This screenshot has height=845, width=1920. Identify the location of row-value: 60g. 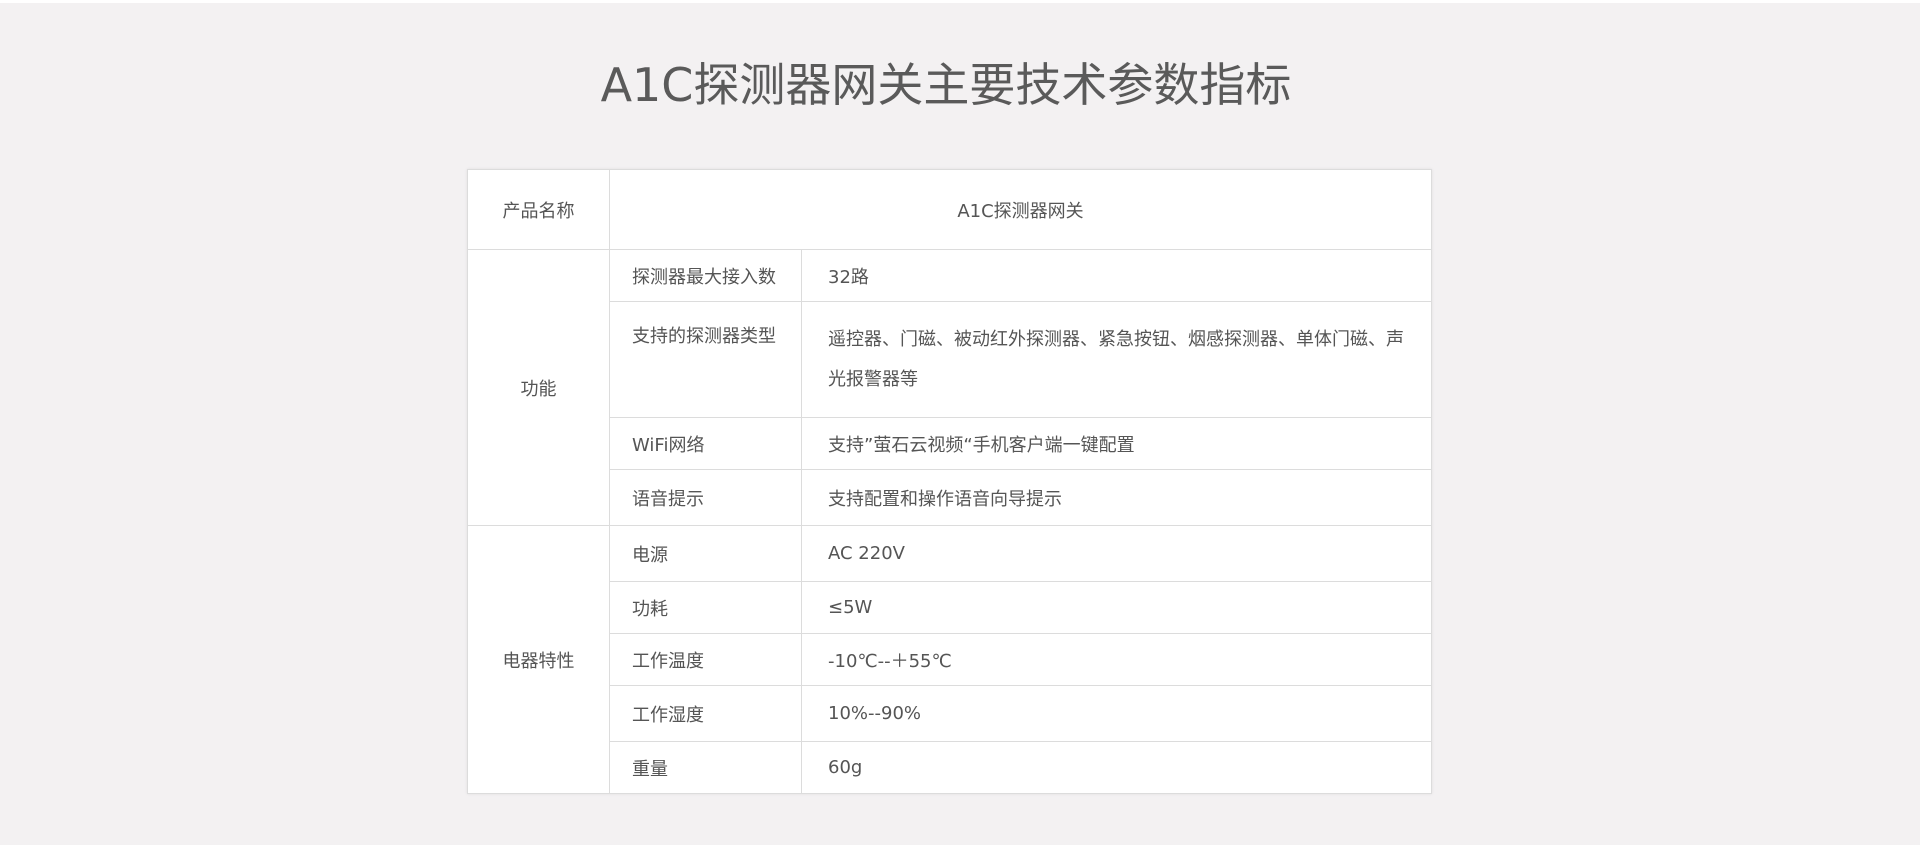
(1116, 767).